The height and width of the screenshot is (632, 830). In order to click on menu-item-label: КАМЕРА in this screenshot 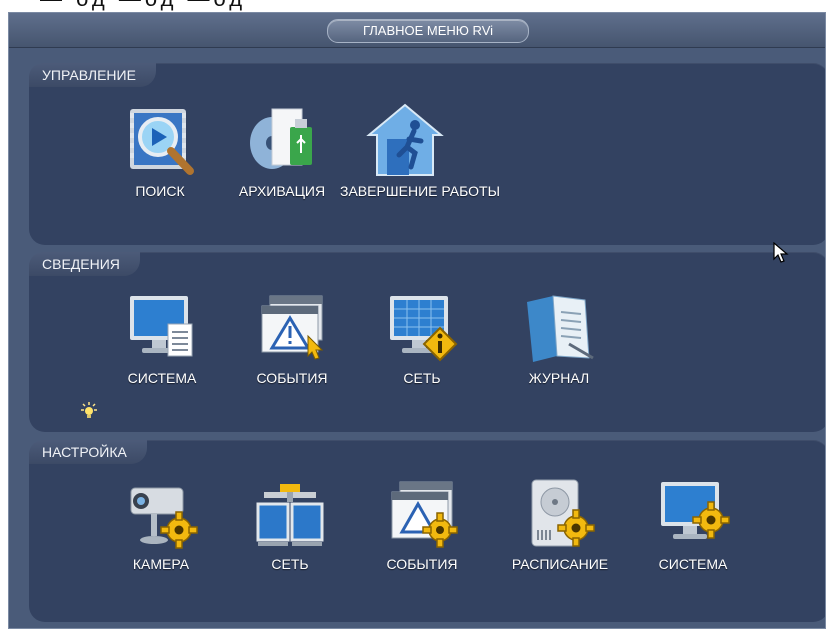, I will do `click(161, 564)`.